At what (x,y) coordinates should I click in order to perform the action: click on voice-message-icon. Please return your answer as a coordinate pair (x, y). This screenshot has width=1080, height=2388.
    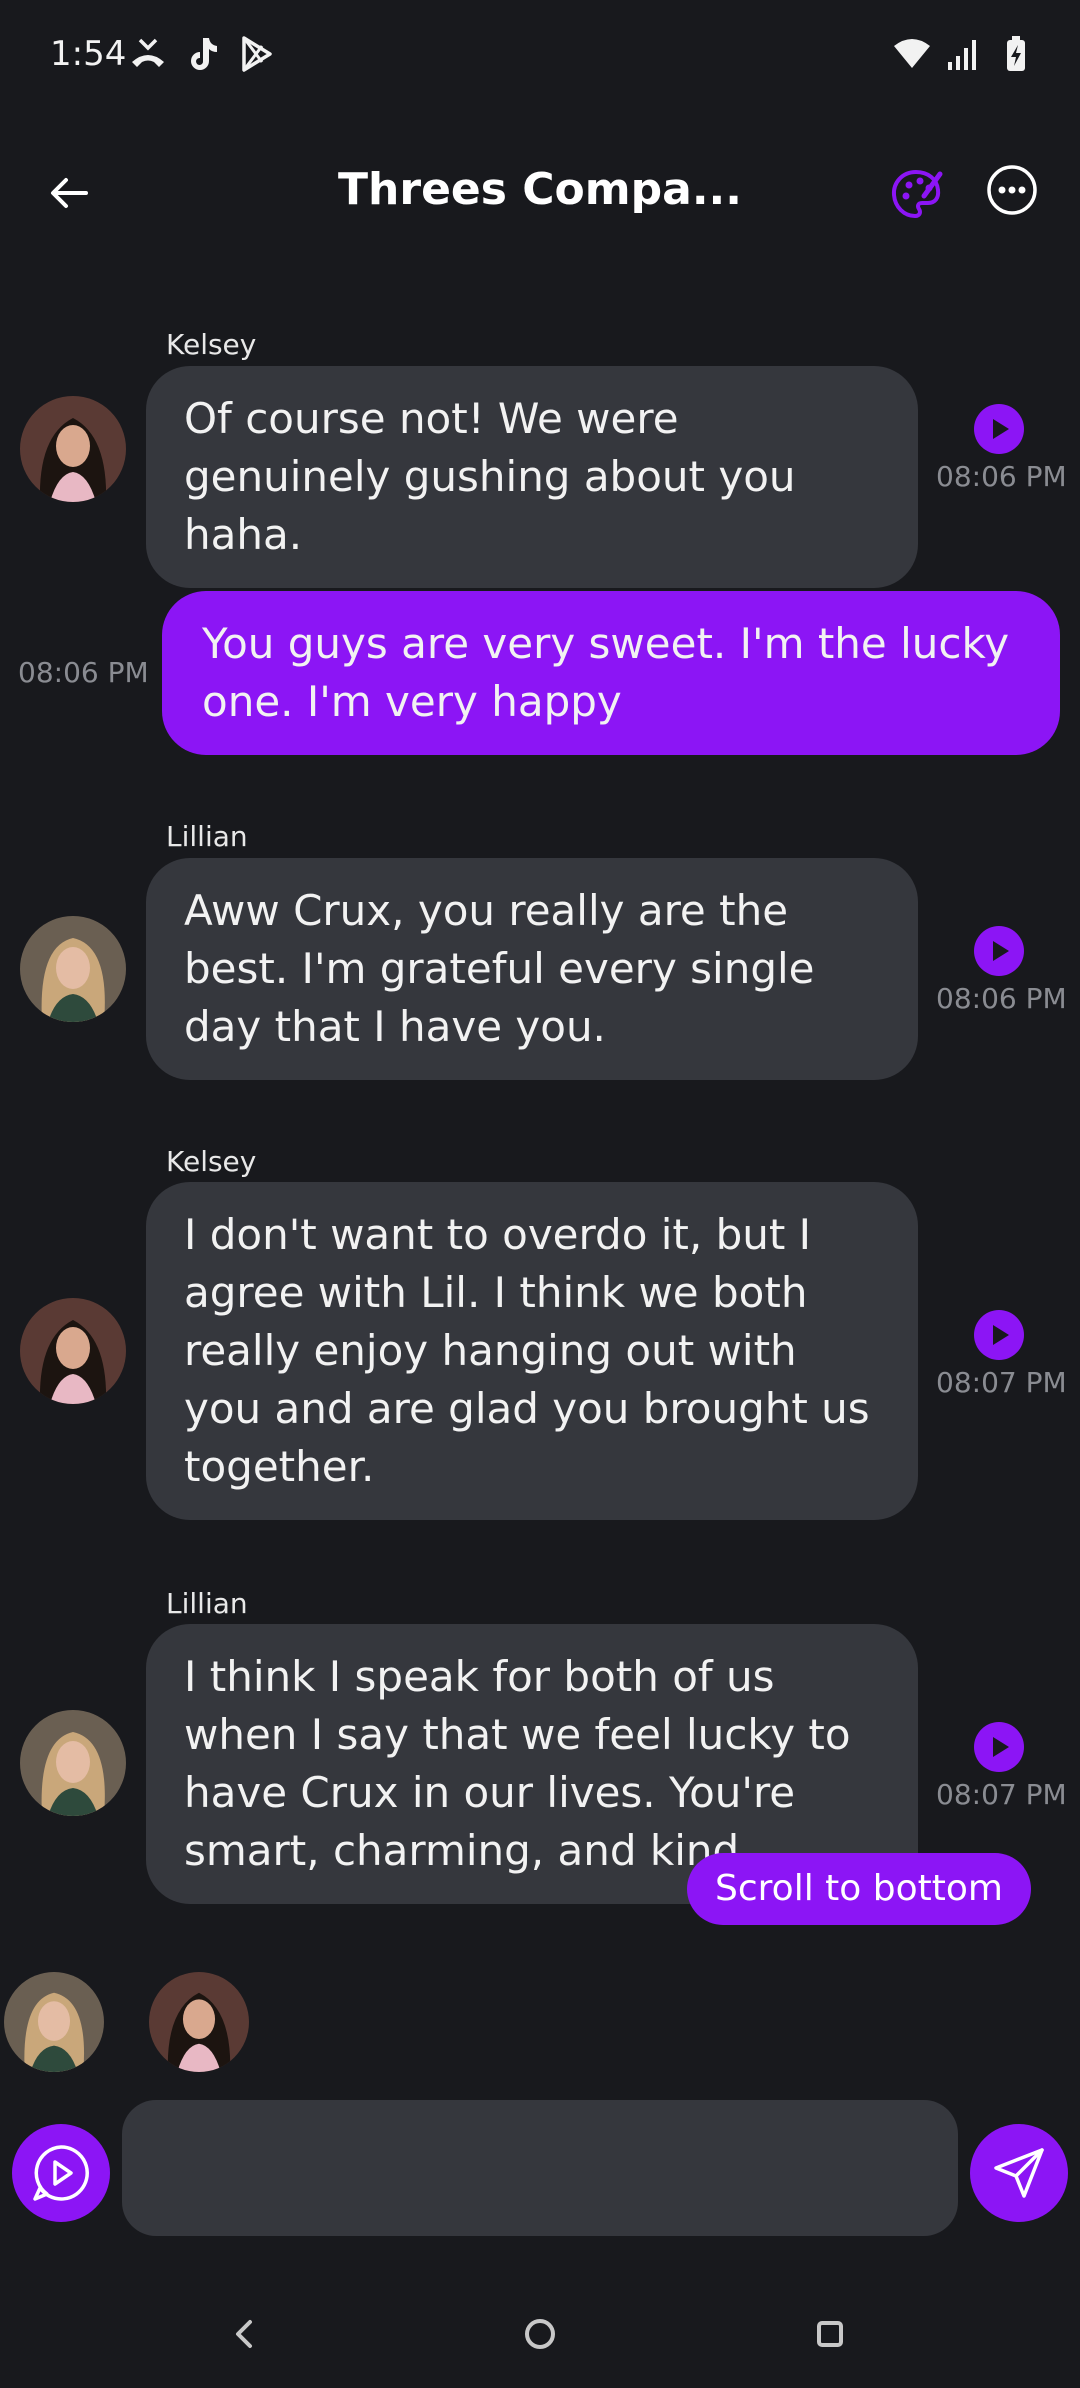
    Looking at the image, I should click on (61, 2173).